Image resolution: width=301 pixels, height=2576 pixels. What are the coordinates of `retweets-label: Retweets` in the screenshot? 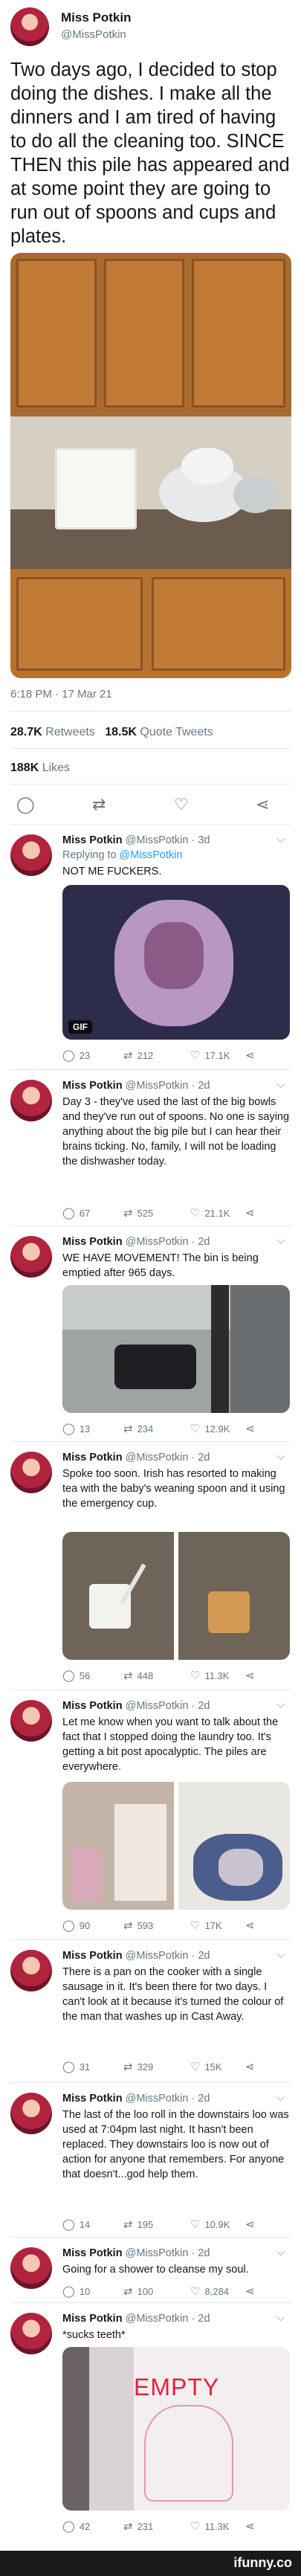 It's located at (70, 732).